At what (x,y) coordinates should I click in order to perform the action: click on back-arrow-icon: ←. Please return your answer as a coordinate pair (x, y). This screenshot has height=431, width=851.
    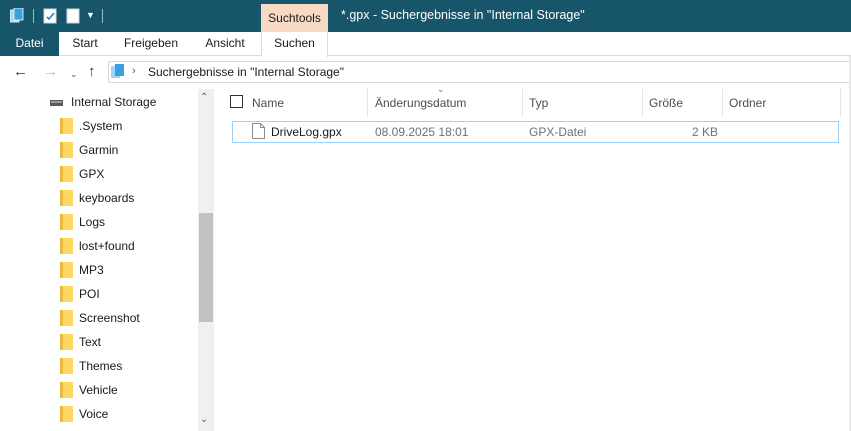
    Looking at the image, I should click on (20, 71).